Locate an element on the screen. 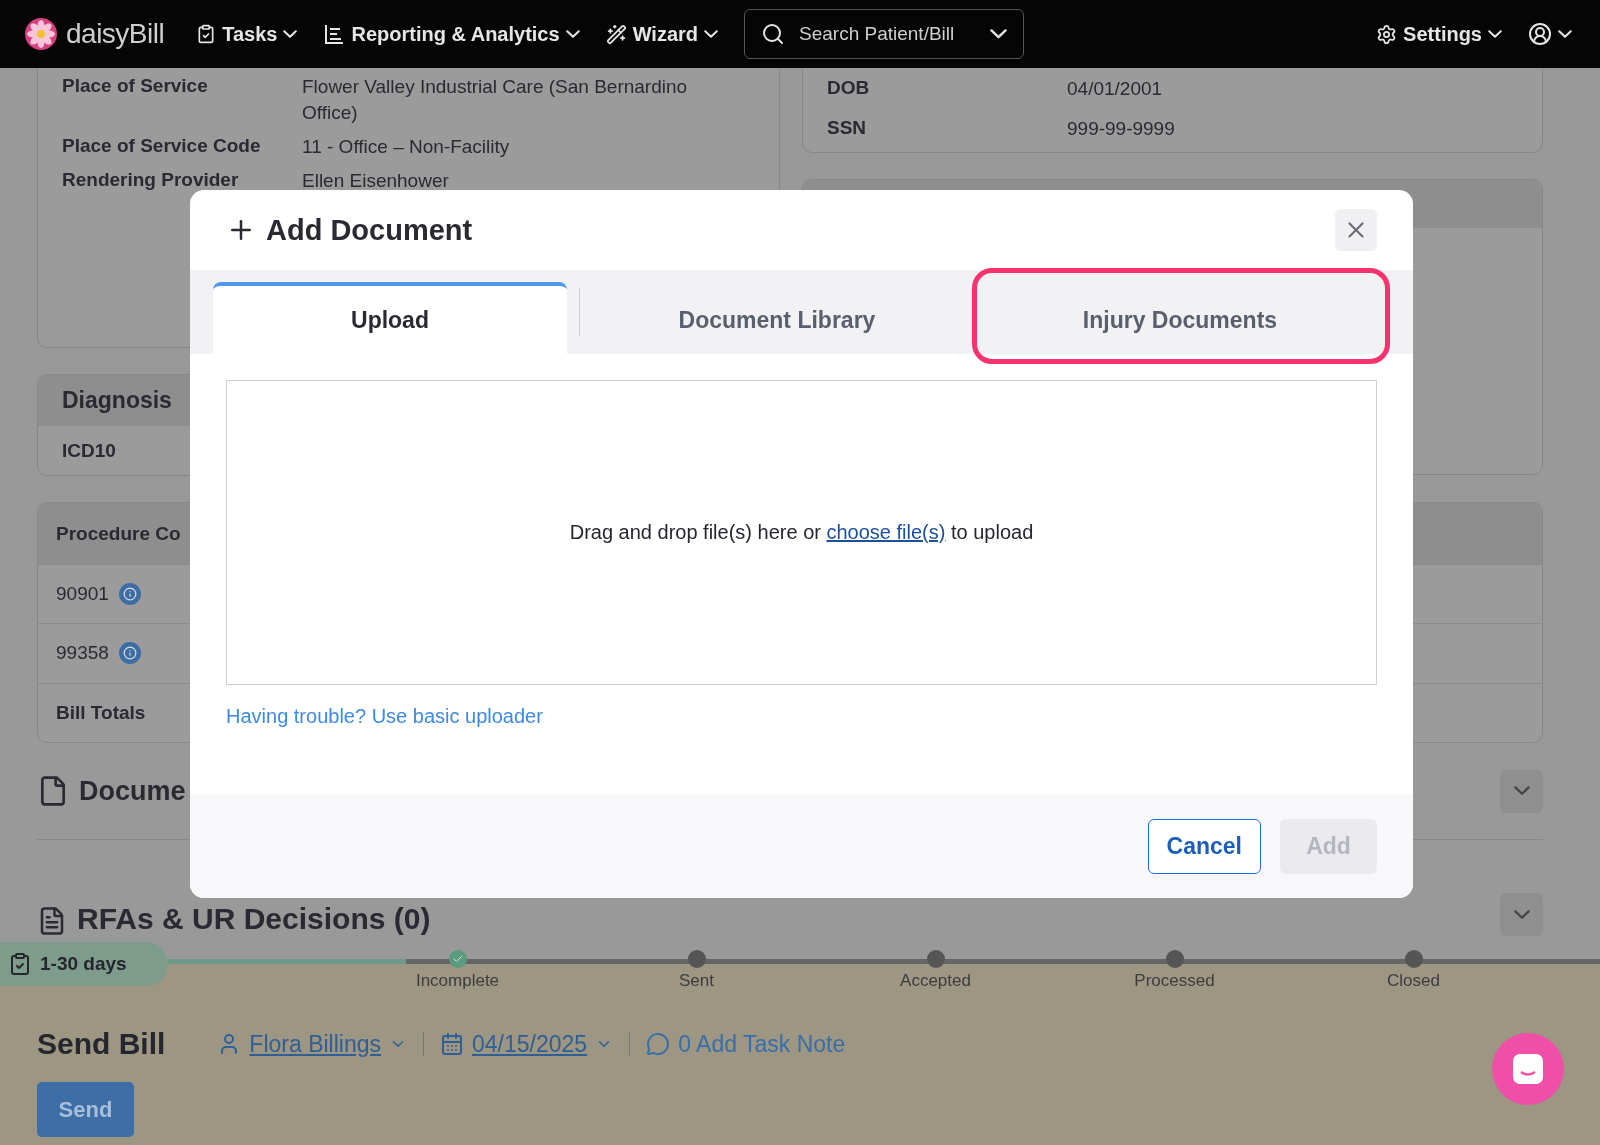 The width and height of the screenshot is (1600, 1145). dialog-title: Add Document is located at coordinates (369, 230).